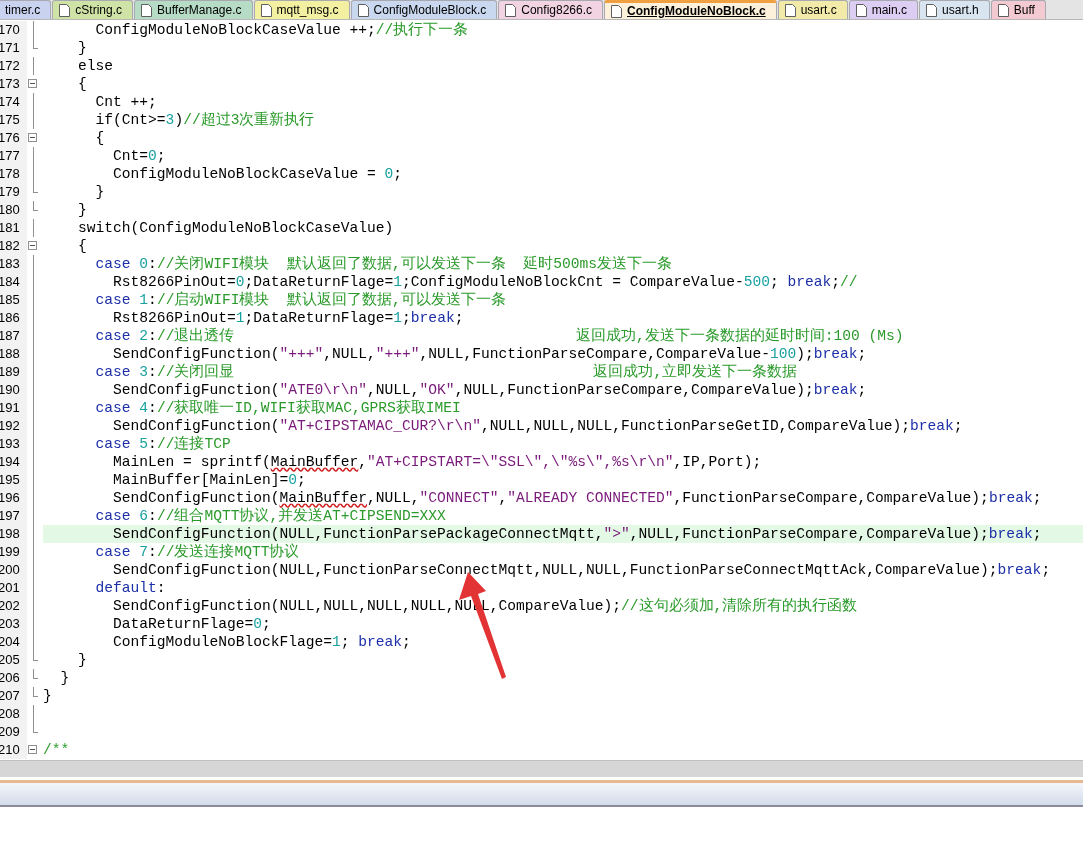  I want to click on file-tab: ConfigModuleNoBlock.c, so click(690, 9).